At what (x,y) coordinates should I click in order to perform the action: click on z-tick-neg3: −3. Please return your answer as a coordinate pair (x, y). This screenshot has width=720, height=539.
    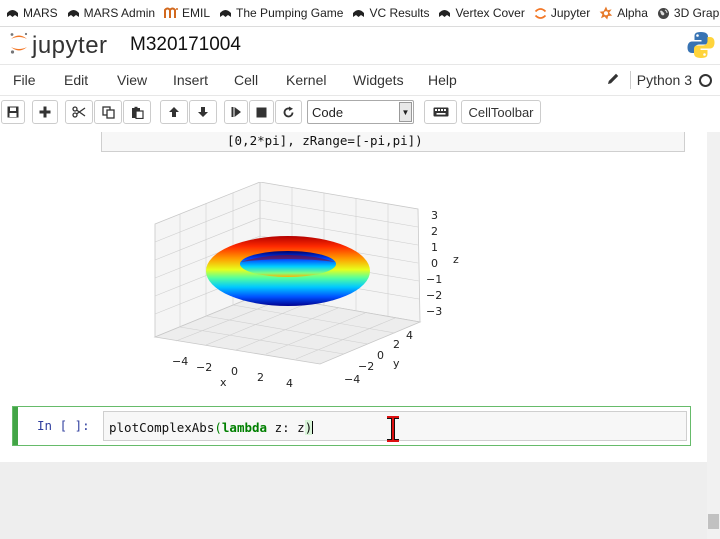
    Looking at the image, I should click on (434, 311).